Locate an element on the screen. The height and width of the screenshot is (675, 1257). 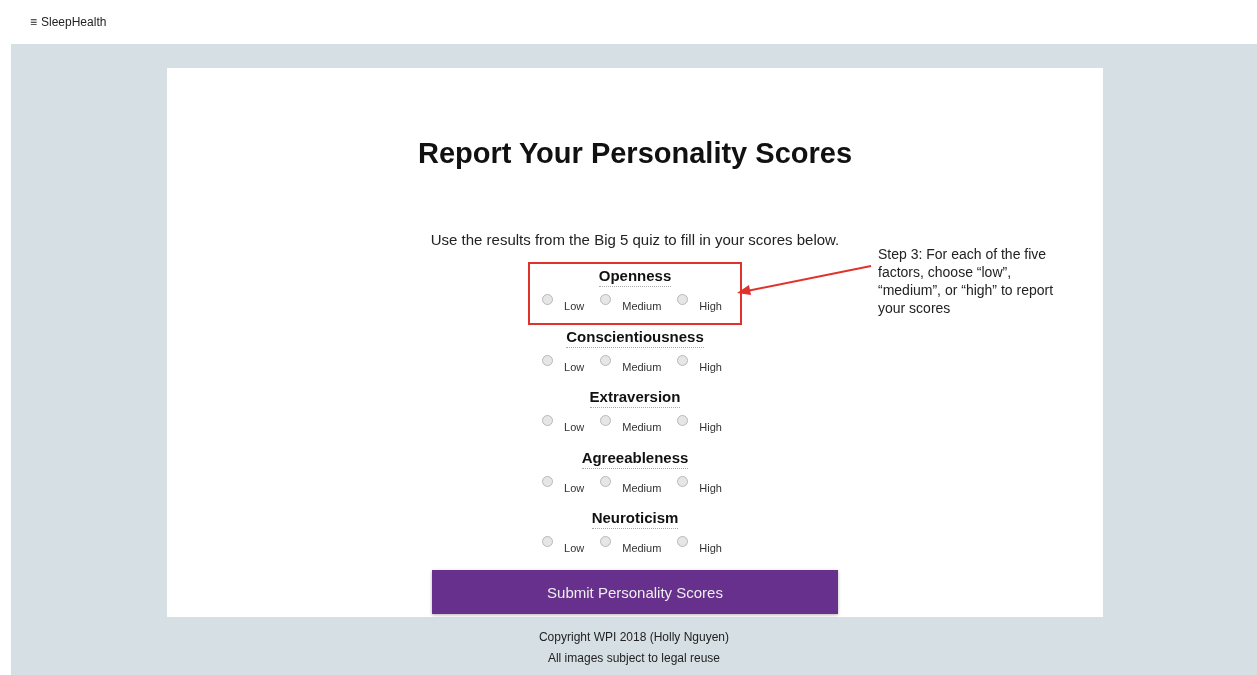
annotation-note: Step 3: For each of the five factors, choose “low”, “medium”, or “high” to report your scores is located at coordinates (966, 281).